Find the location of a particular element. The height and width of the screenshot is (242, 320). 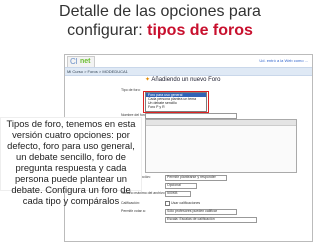

max-size-value: 500KB is located at coordinates (172, 193).